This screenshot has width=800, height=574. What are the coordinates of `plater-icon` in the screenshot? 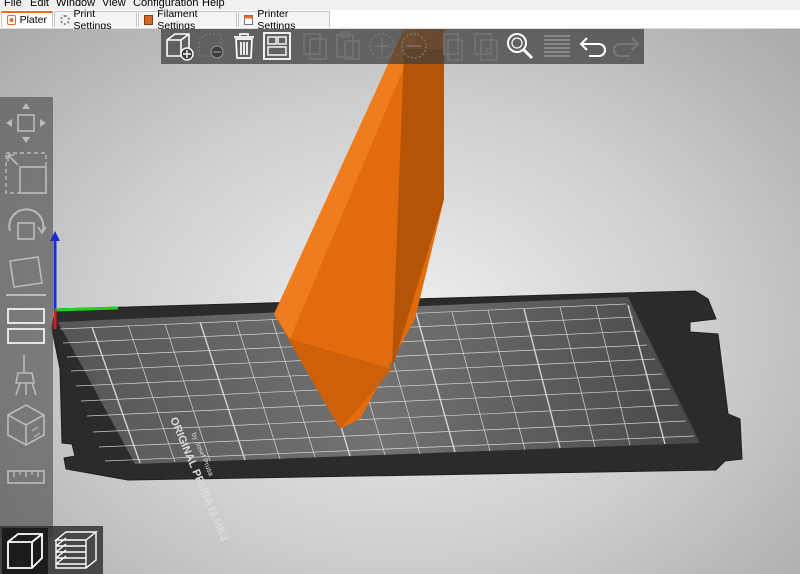 It's located at (11, 20).